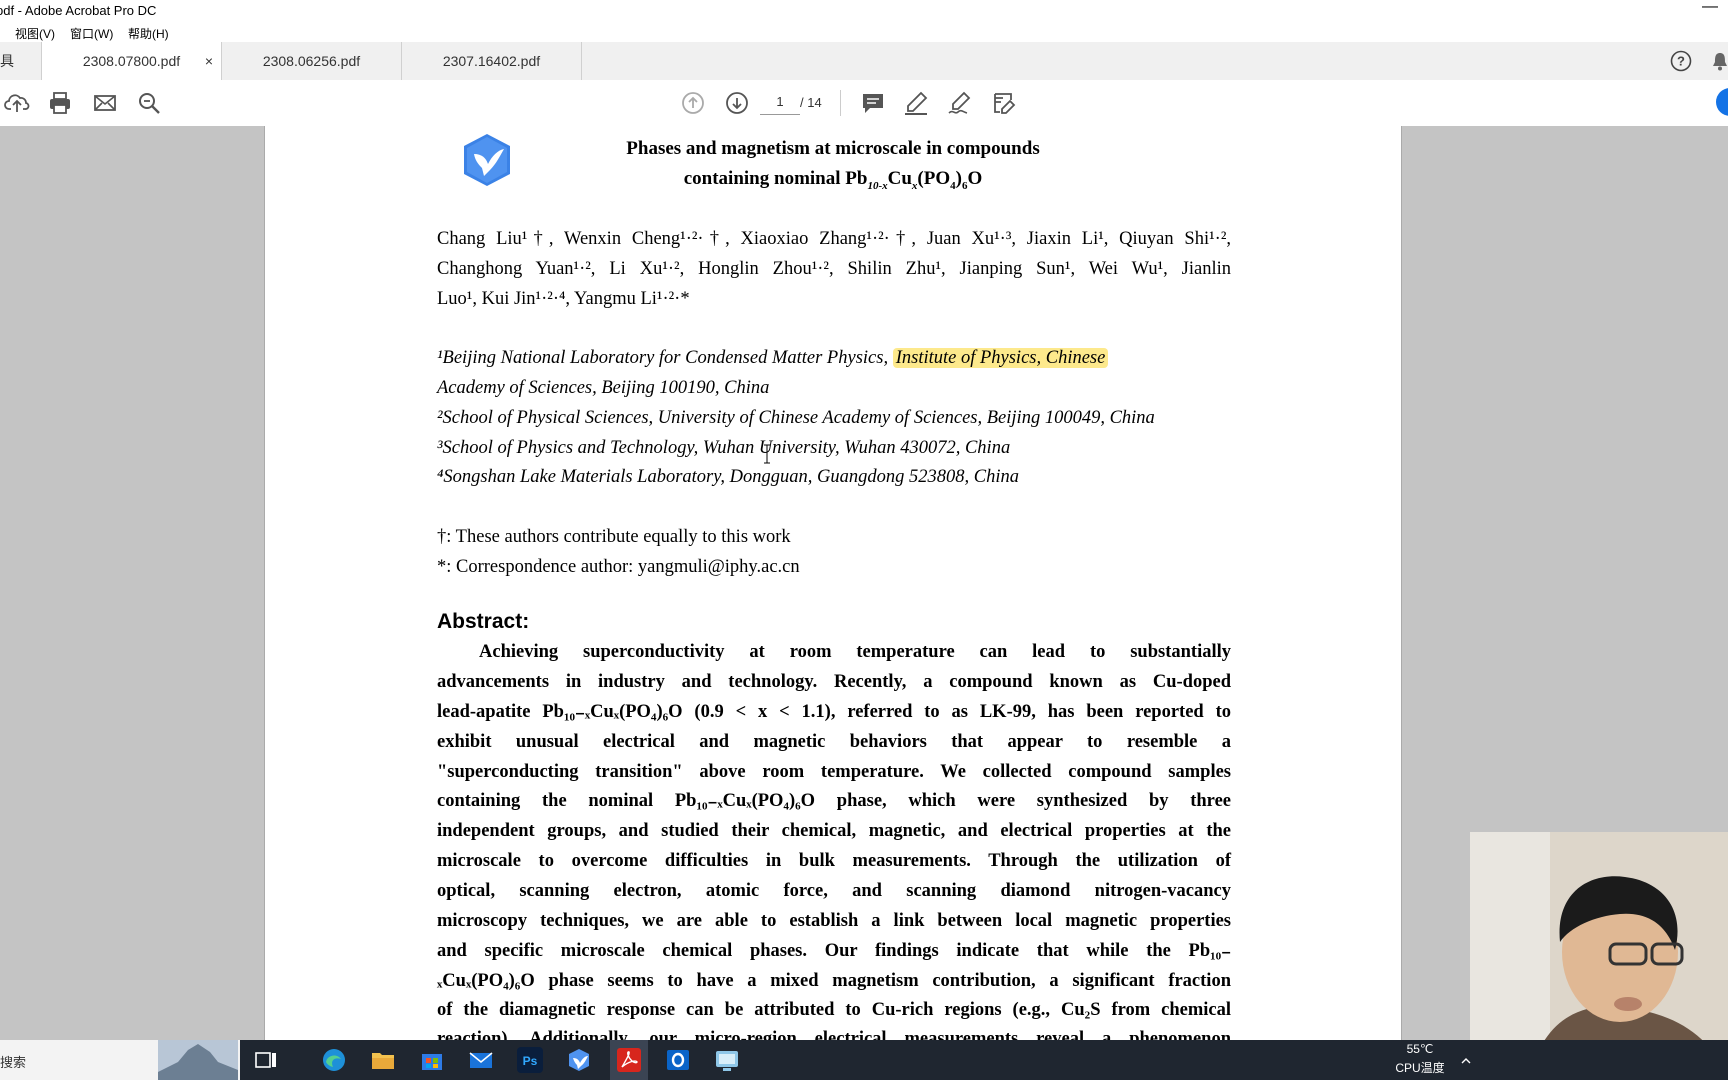 Image resolution: width=1728 pixels, height=1085 pixels. What do you see at coordinates (78, 10) in the screenshot?
I see `window-title: pdf - Adobe Acrobat Pro DC` at bounding box center [78, 10].